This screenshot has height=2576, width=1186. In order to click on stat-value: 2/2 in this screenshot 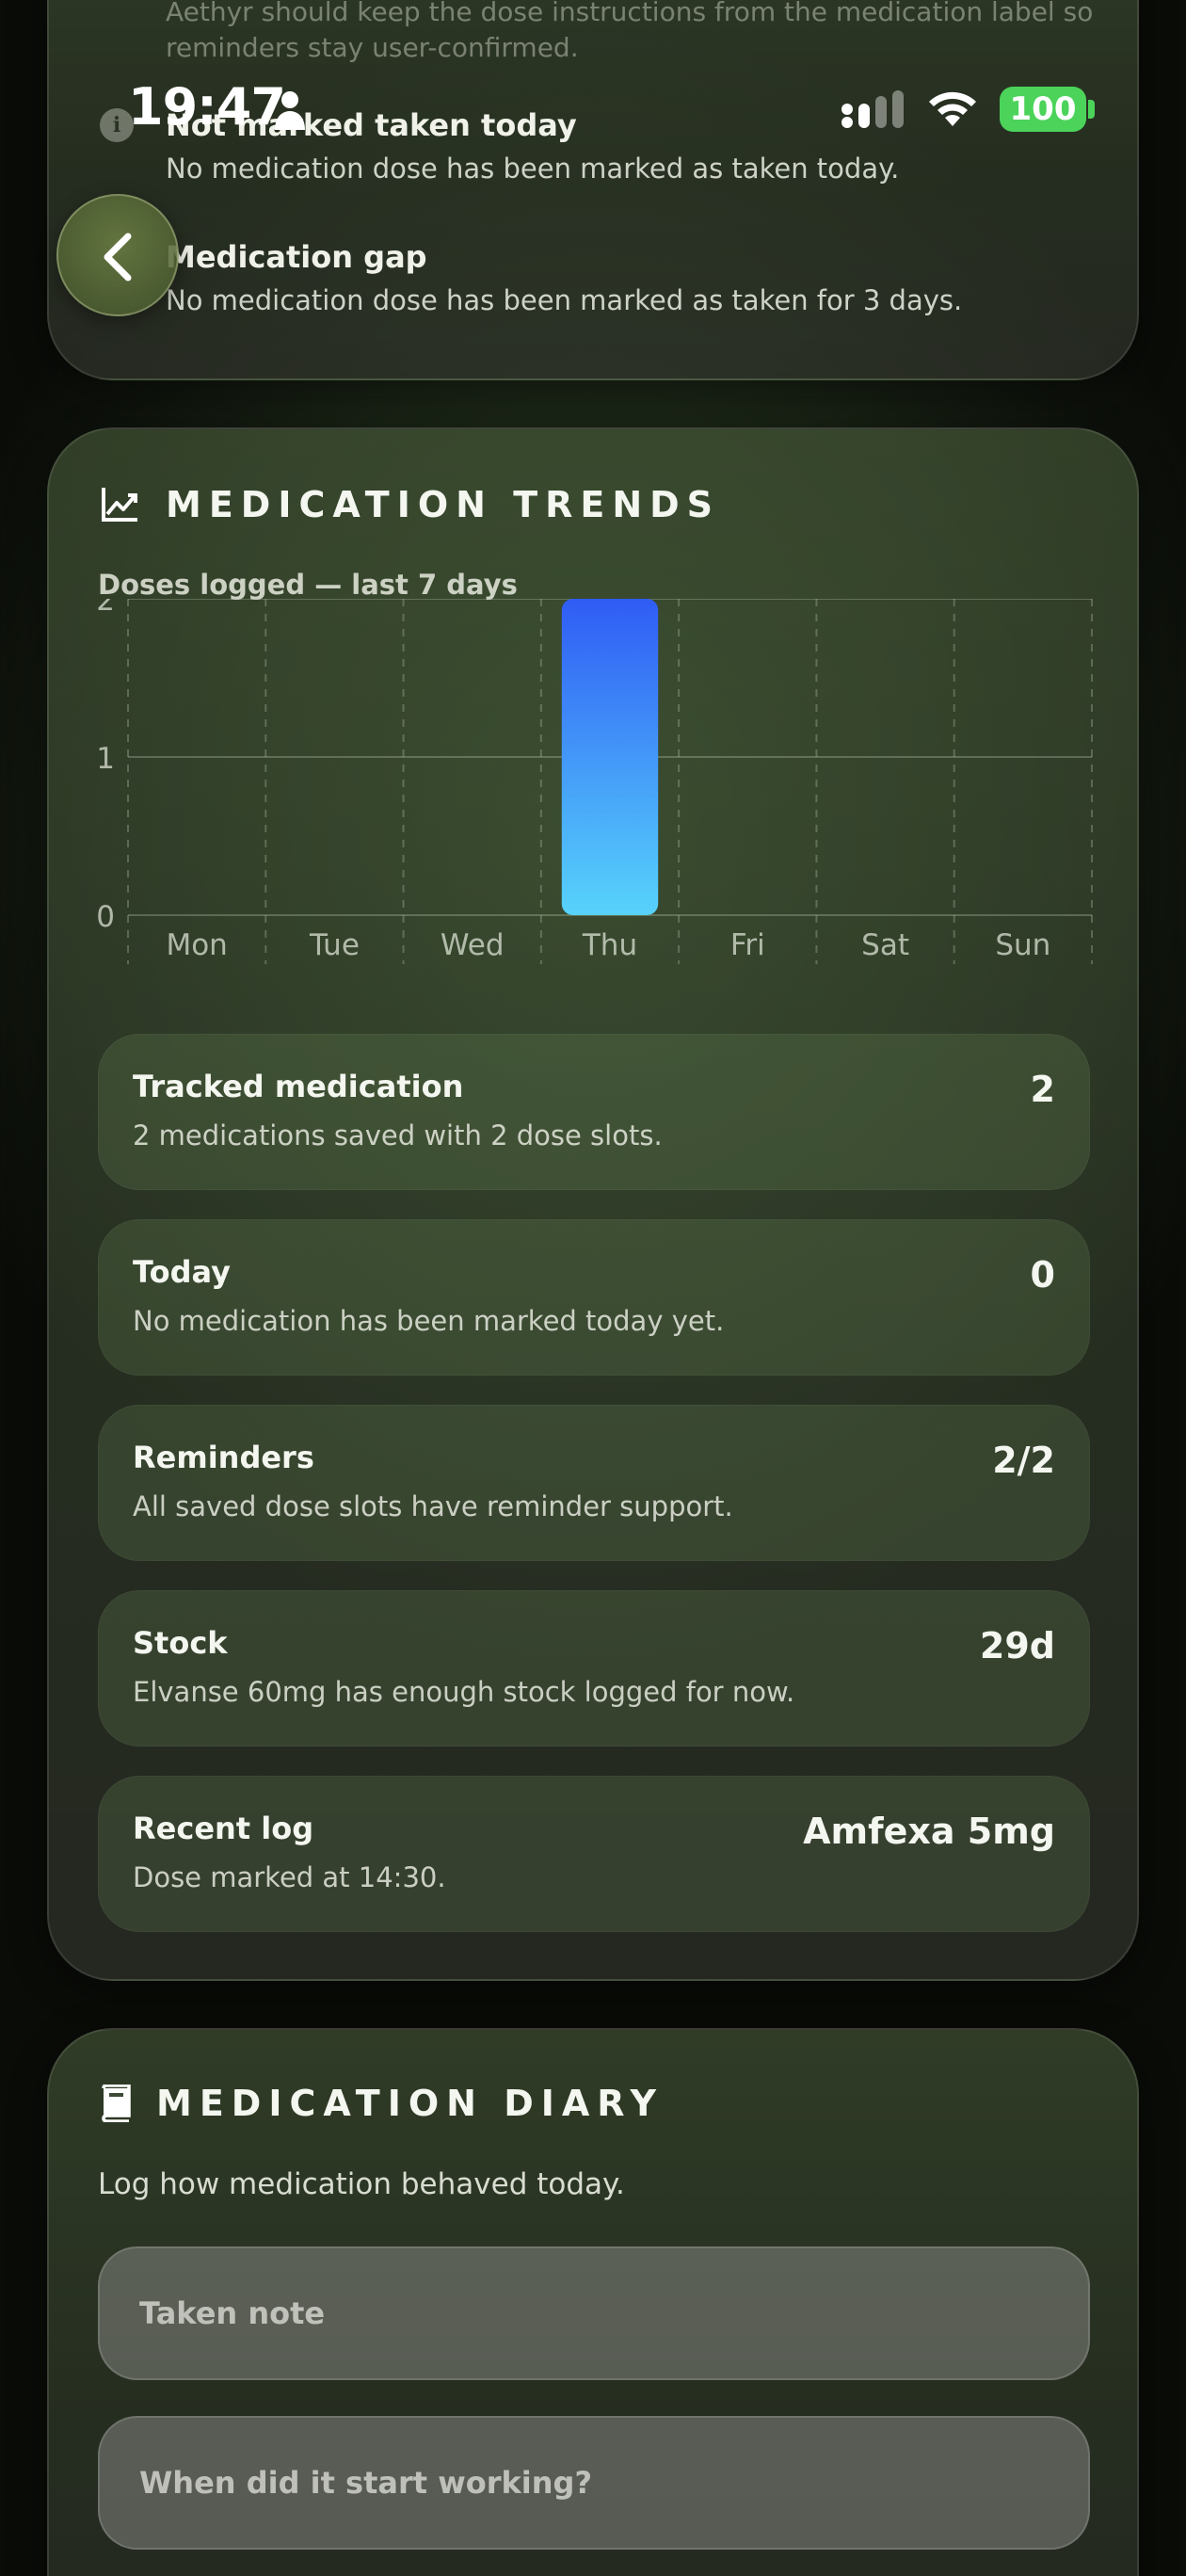, I will do `click(1023, 1460)`.